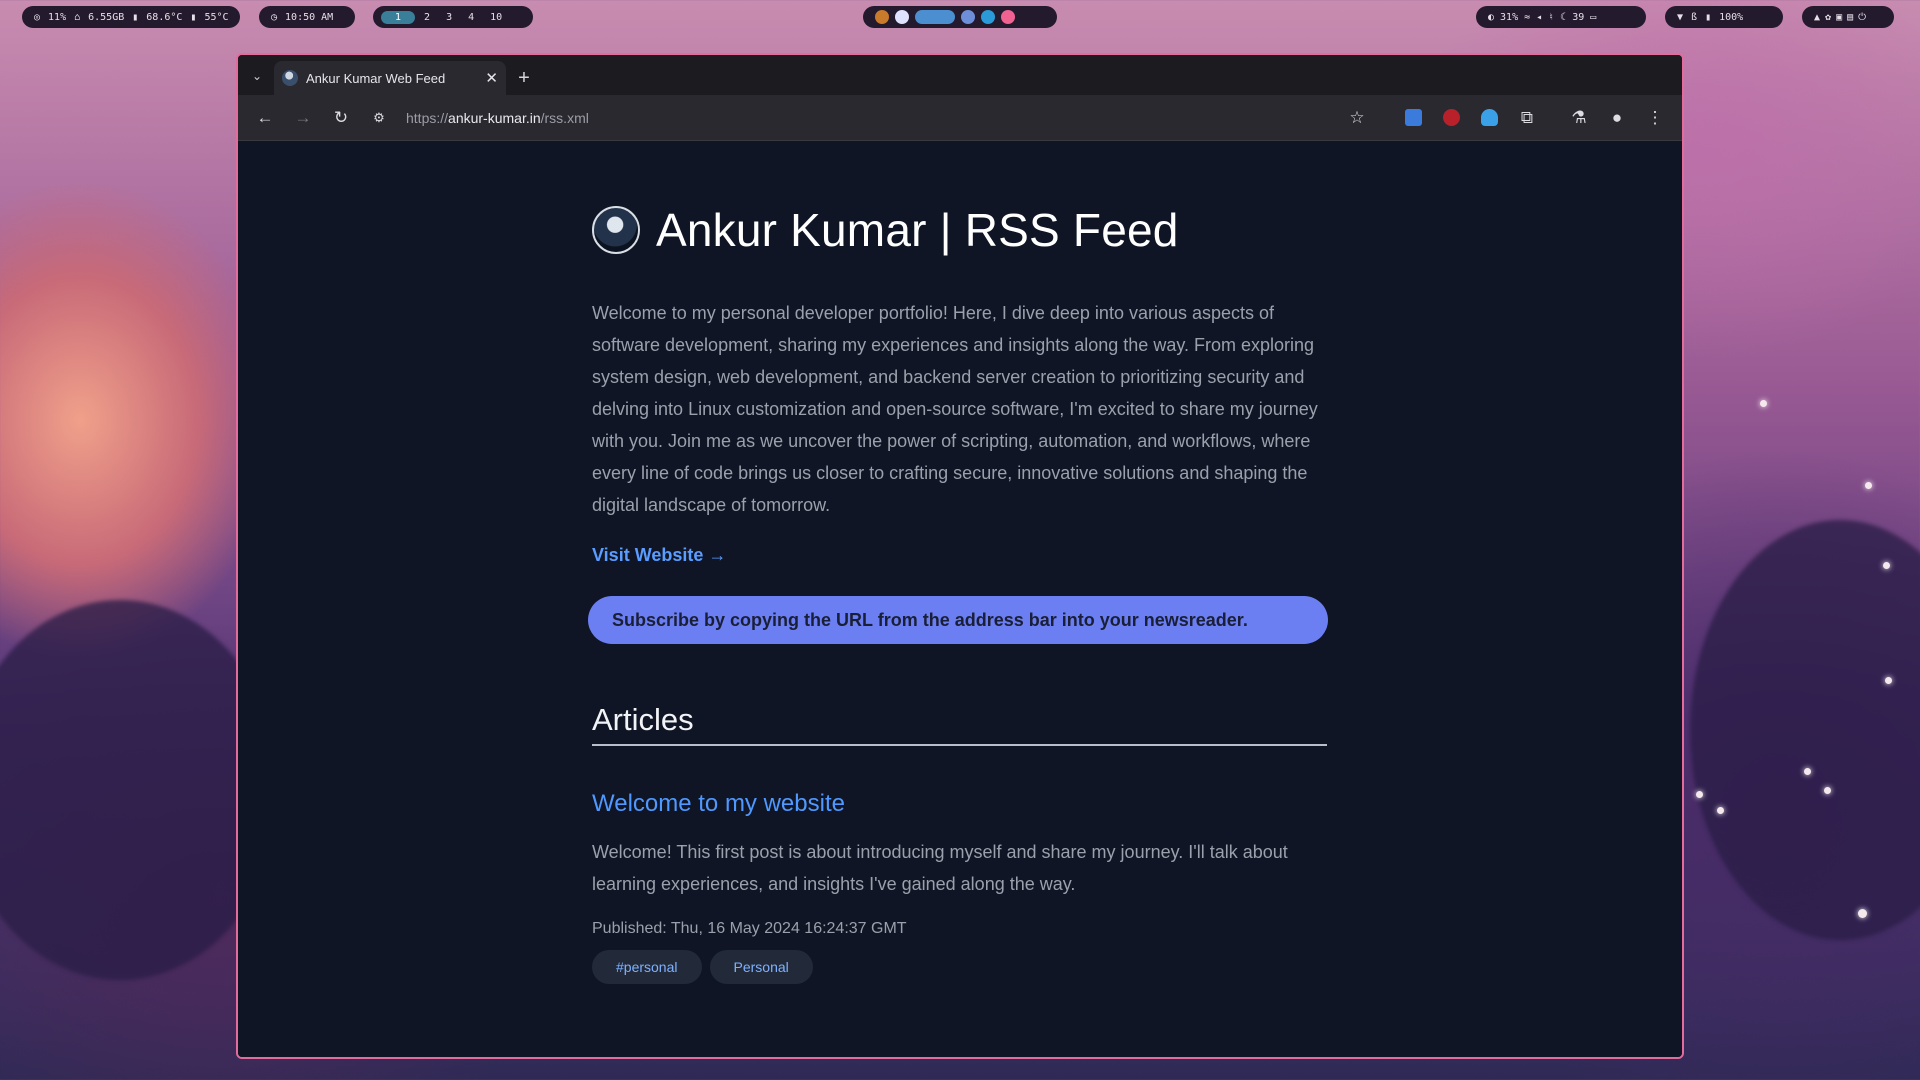 The image size is (1920, 1080). I want to click on power-icon: ⏻, so click(1862, 17).